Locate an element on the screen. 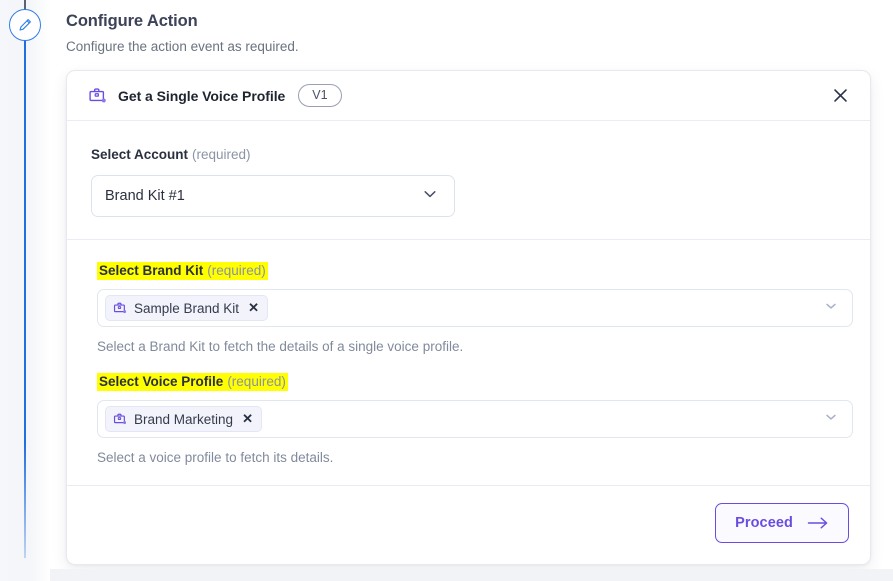 This screenshot has height=581, width=893. brand-kit-multiselect: Sample Brand Kit ✕ is located at coordinates (475, 308).